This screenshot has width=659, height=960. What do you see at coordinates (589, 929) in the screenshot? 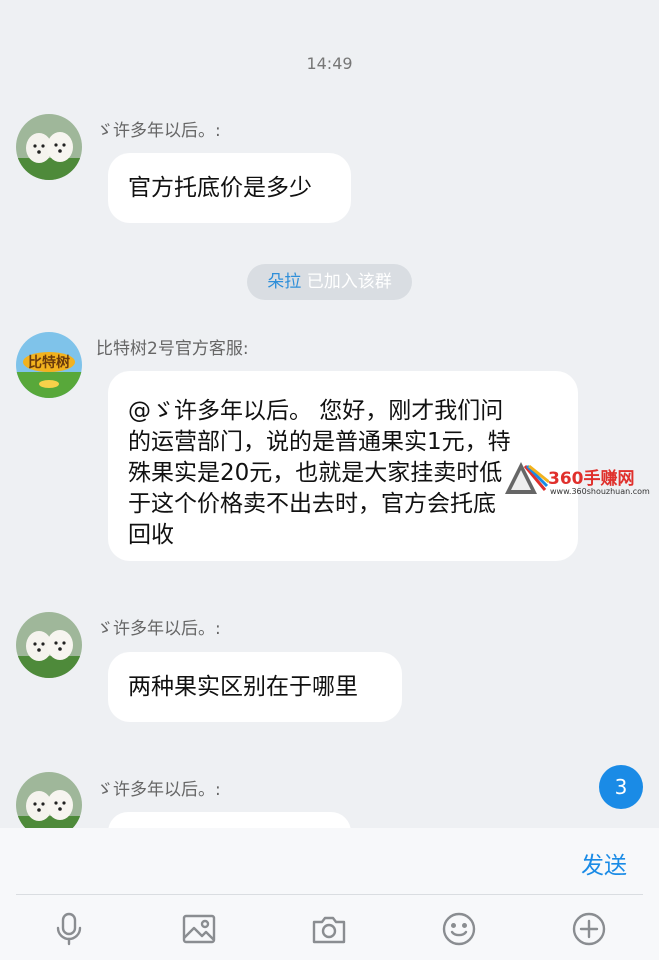
I see `plus-icon` at bounding box center [589, 929].